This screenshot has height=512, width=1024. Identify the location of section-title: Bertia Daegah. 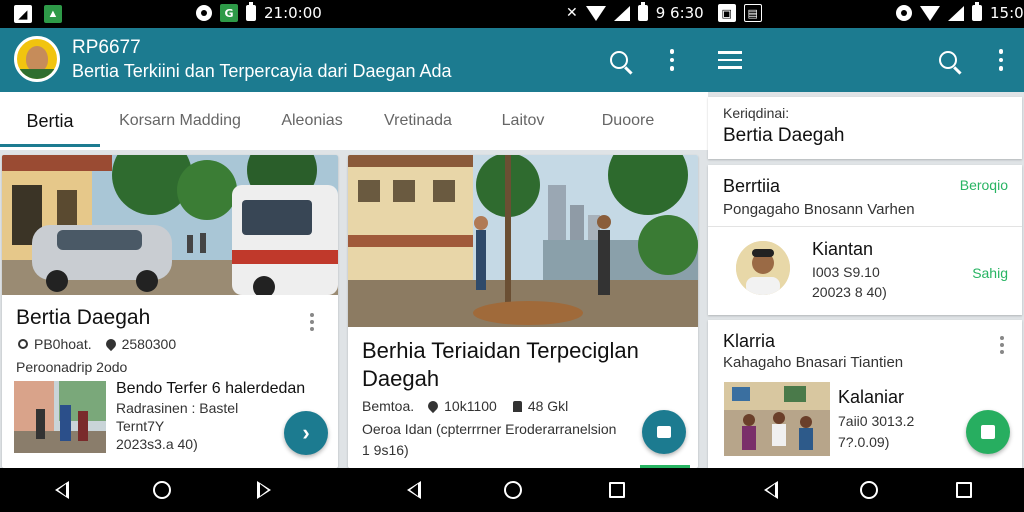
(784, 135).